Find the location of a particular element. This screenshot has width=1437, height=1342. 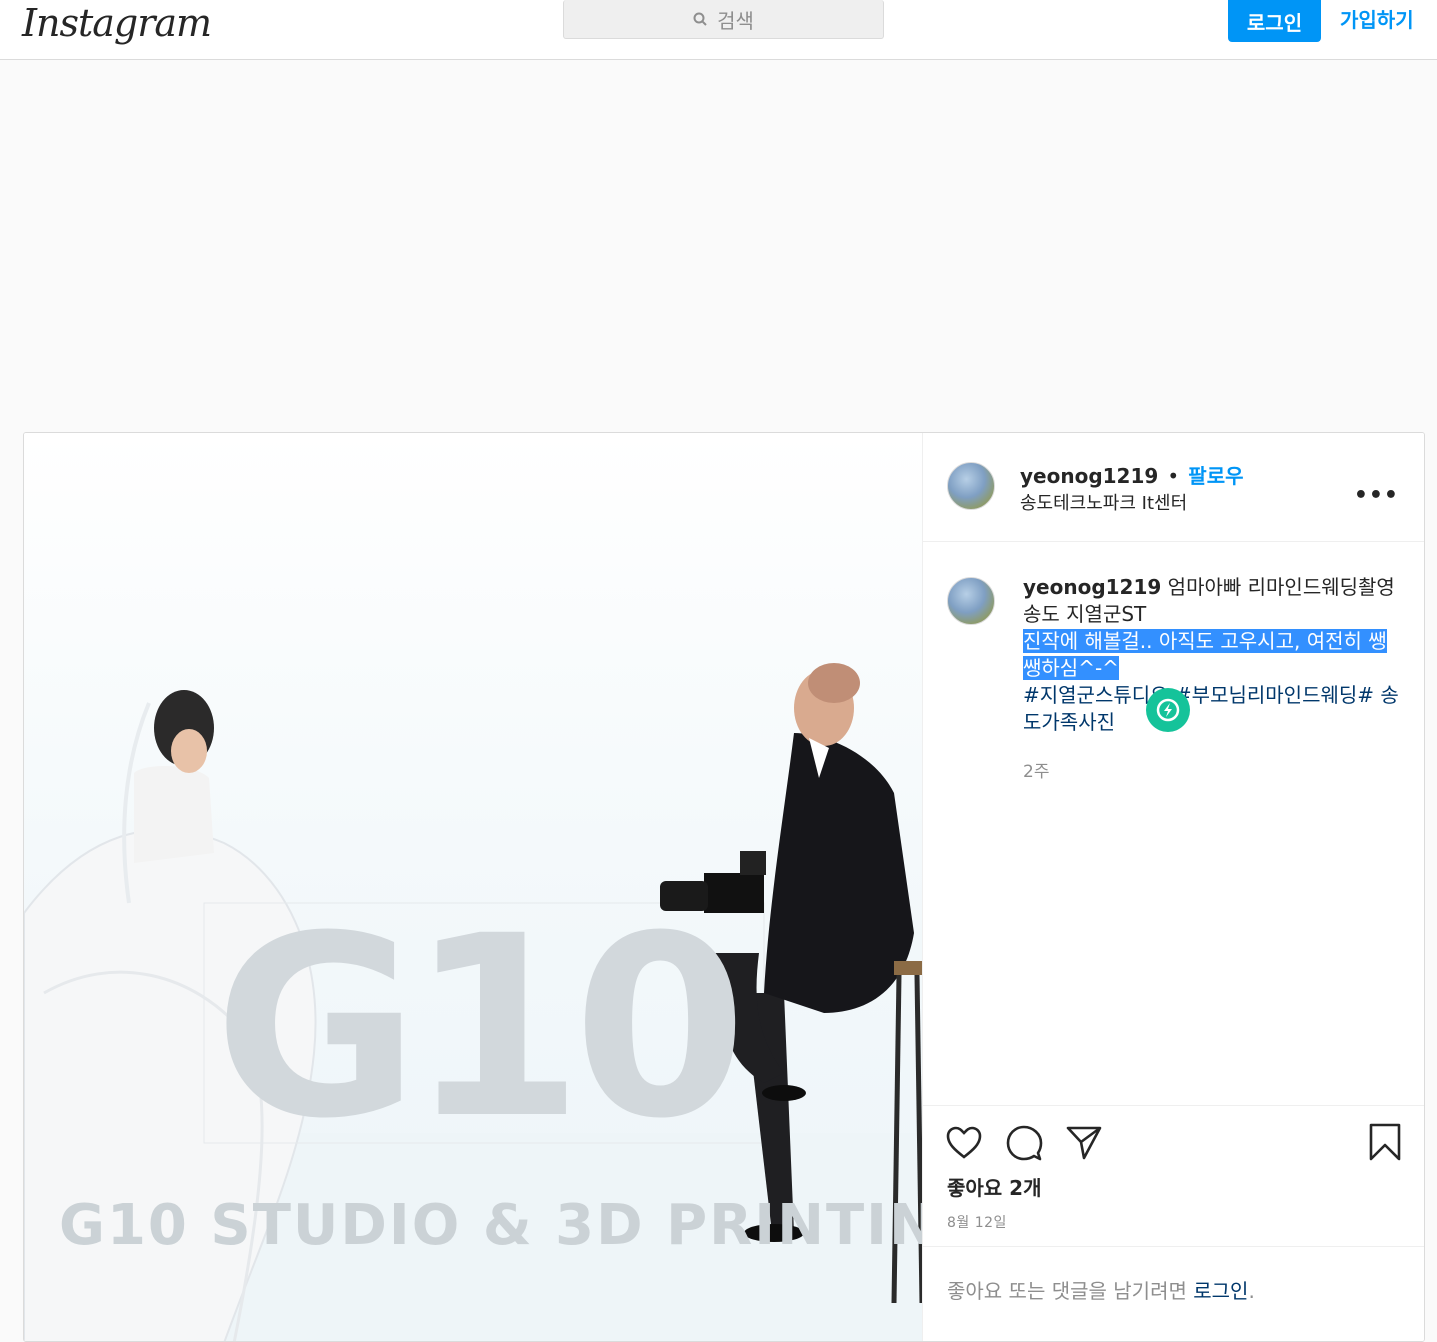

more-icon: ••• is located at coordinates (1376, 495).